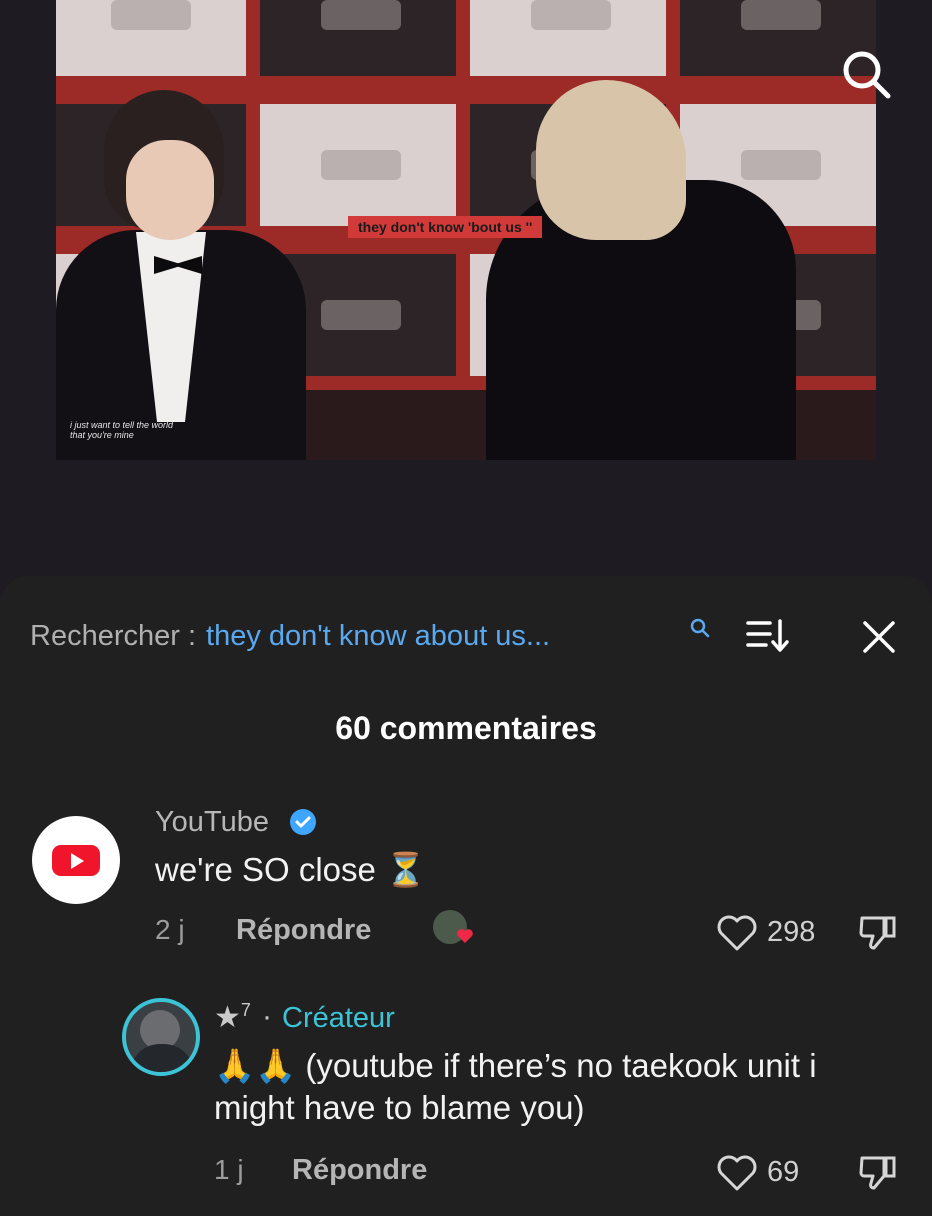 Image resolution: width=932 pixels, height=1216 pixels. What do you see at coordinates (76, 860) in the screenshot?
I see `youtube-logo-icon` at bounding box center [76, 860].